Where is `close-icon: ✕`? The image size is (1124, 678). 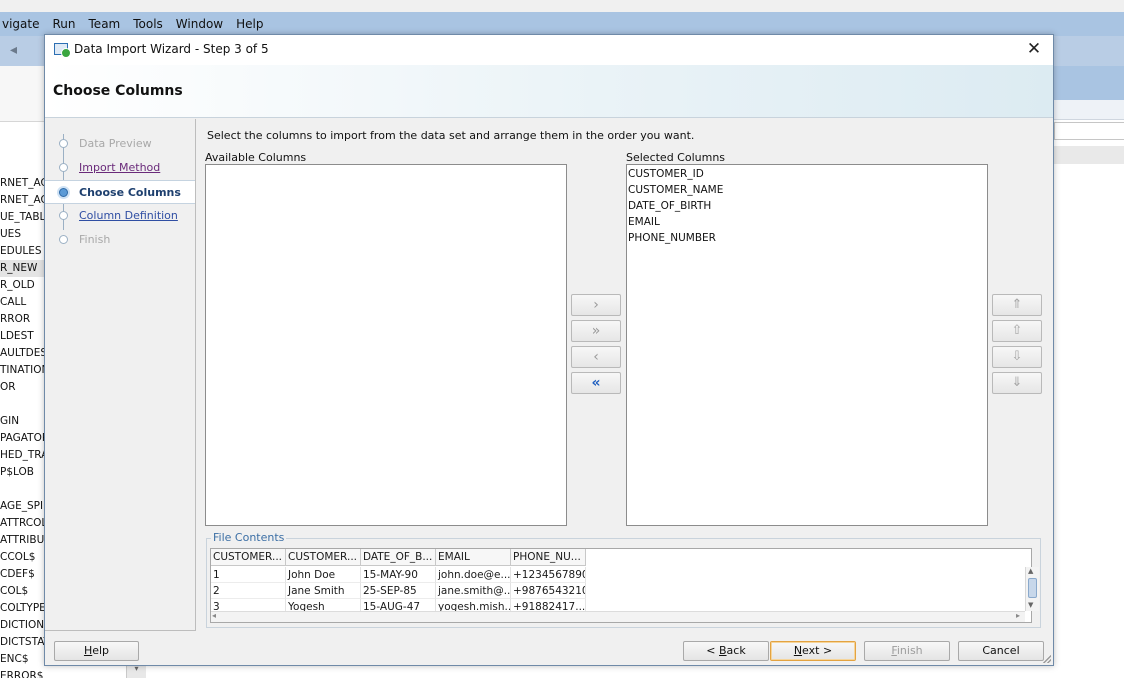
close-icon: ✕ is located at coordinates (1034, 49).